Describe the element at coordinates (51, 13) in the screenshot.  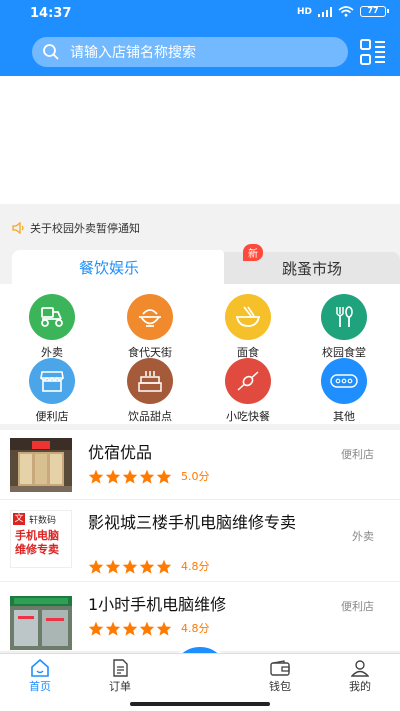
I see `status-time: 14:37` at that location.